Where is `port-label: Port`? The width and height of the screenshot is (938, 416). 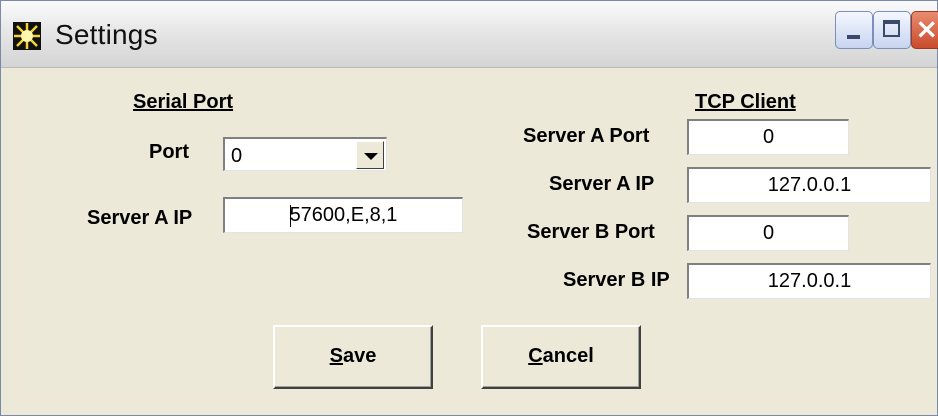
port-label: Port is located at coordinates (169, 152).